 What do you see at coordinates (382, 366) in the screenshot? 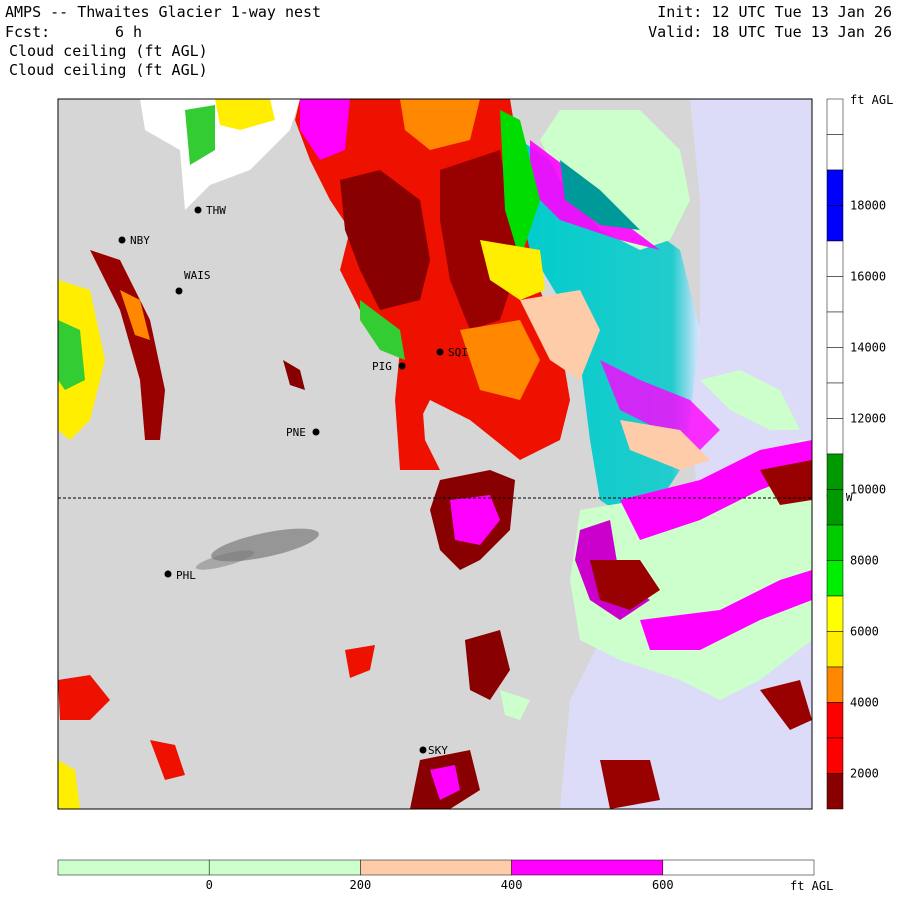
I see `station-label: PIG` at bounding box center [382, 366].